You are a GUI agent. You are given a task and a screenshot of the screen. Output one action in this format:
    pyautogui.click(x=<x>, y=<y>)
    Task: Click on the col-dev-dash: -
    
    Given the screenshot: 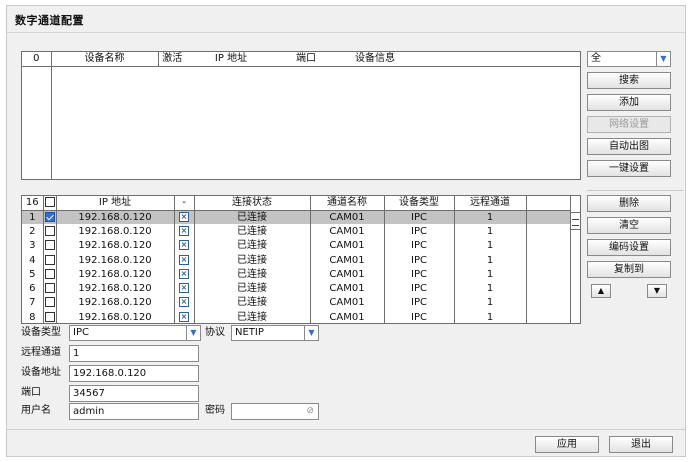 What is the action you would take?
    pyautogui.click(x=184, y=203)
    